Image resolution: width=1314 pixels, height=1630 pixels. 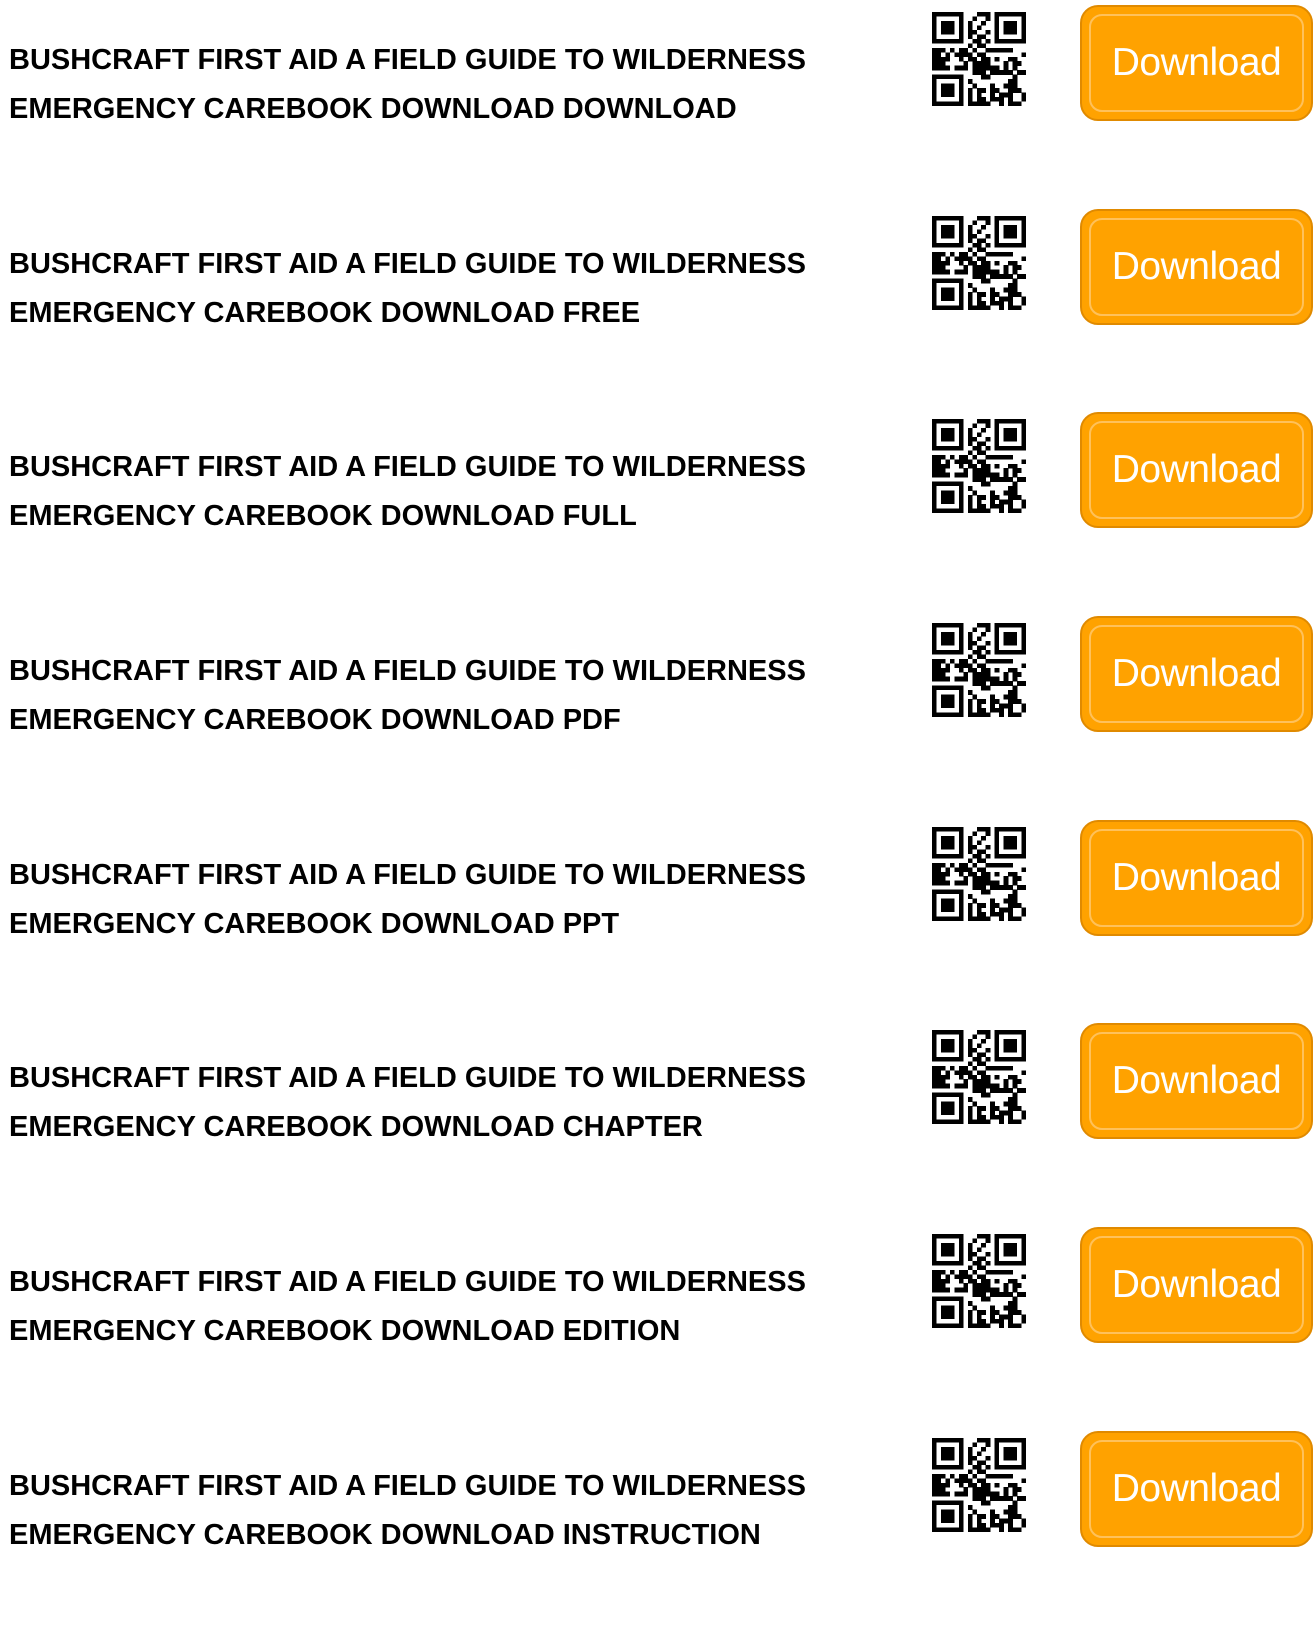 I want to click on book-title-line-2: EMERGENCY CAREBOOK DOWNLOAD FULL, so click(x=323, y=516).